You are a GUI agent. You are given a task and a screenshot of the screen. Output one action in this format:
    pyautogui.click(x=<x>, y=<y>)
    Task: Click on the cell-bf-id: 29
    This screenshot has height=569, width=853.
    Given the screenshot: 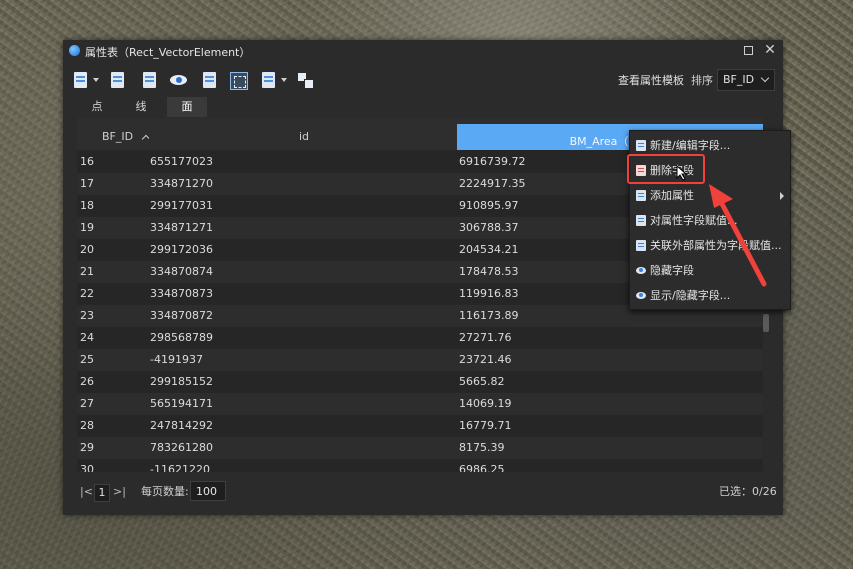 What is the action you would take?
    pyautogui.click(x=87, y=447)
    